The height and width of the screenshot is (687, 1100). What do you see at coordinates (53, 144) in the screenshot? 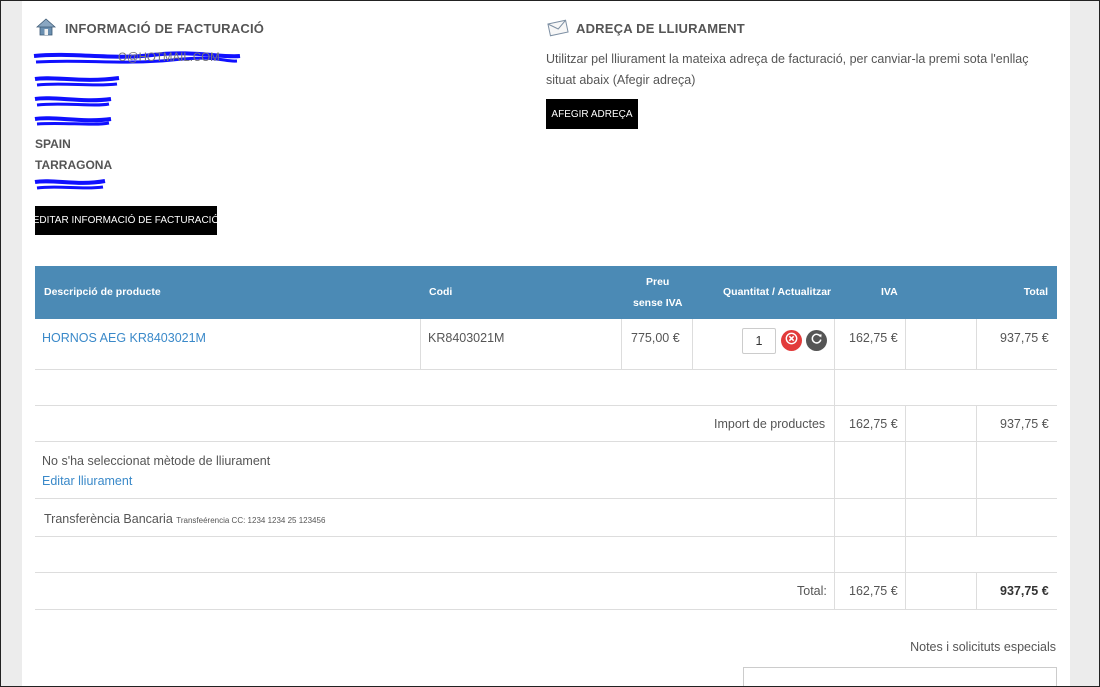
I see `billing-country: SPAIN` at bounding box center [53, 144].